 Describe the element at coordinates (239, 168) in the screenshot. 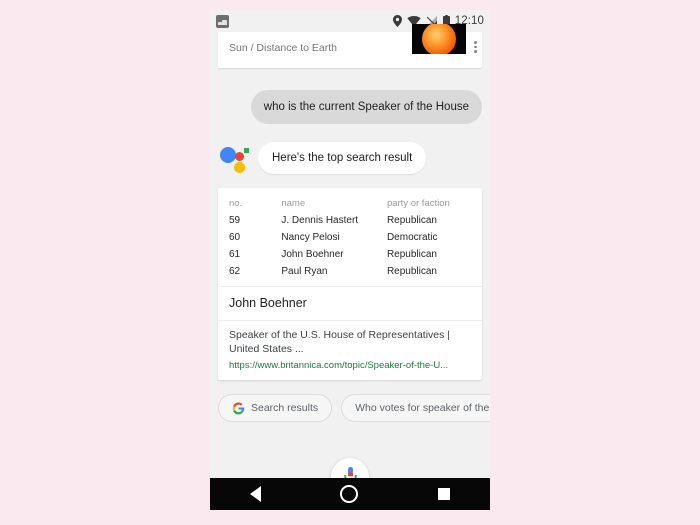

I see `assistant-dot-yellow` at that location.